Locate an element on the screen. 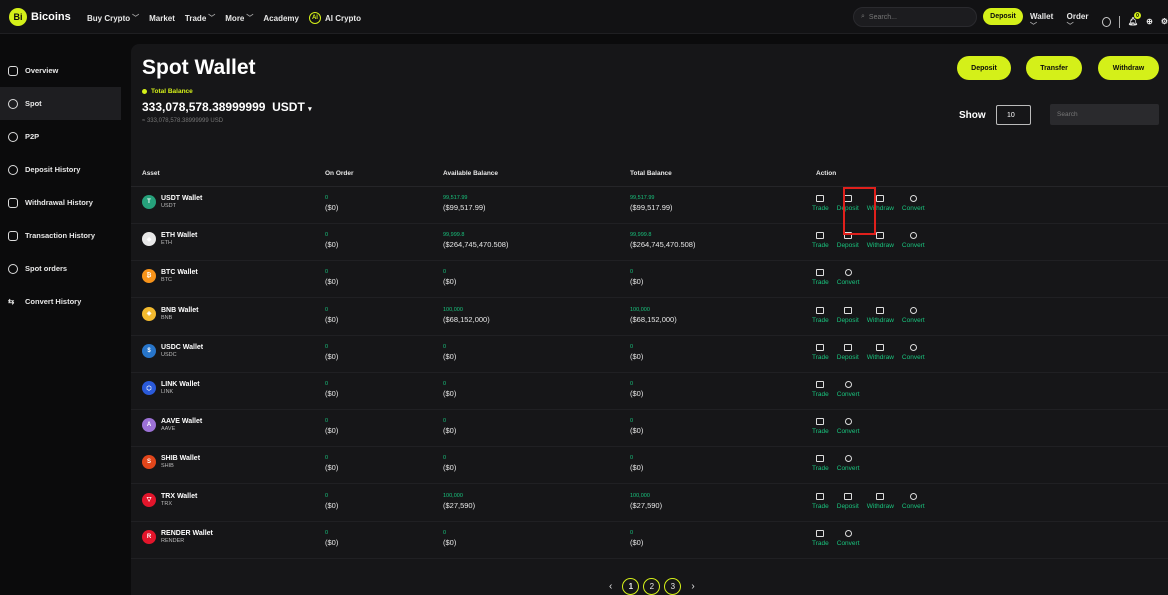 The height and width of the screenshot is (595, 1168). ai-icon: AI is located at coordinates (314, 18).